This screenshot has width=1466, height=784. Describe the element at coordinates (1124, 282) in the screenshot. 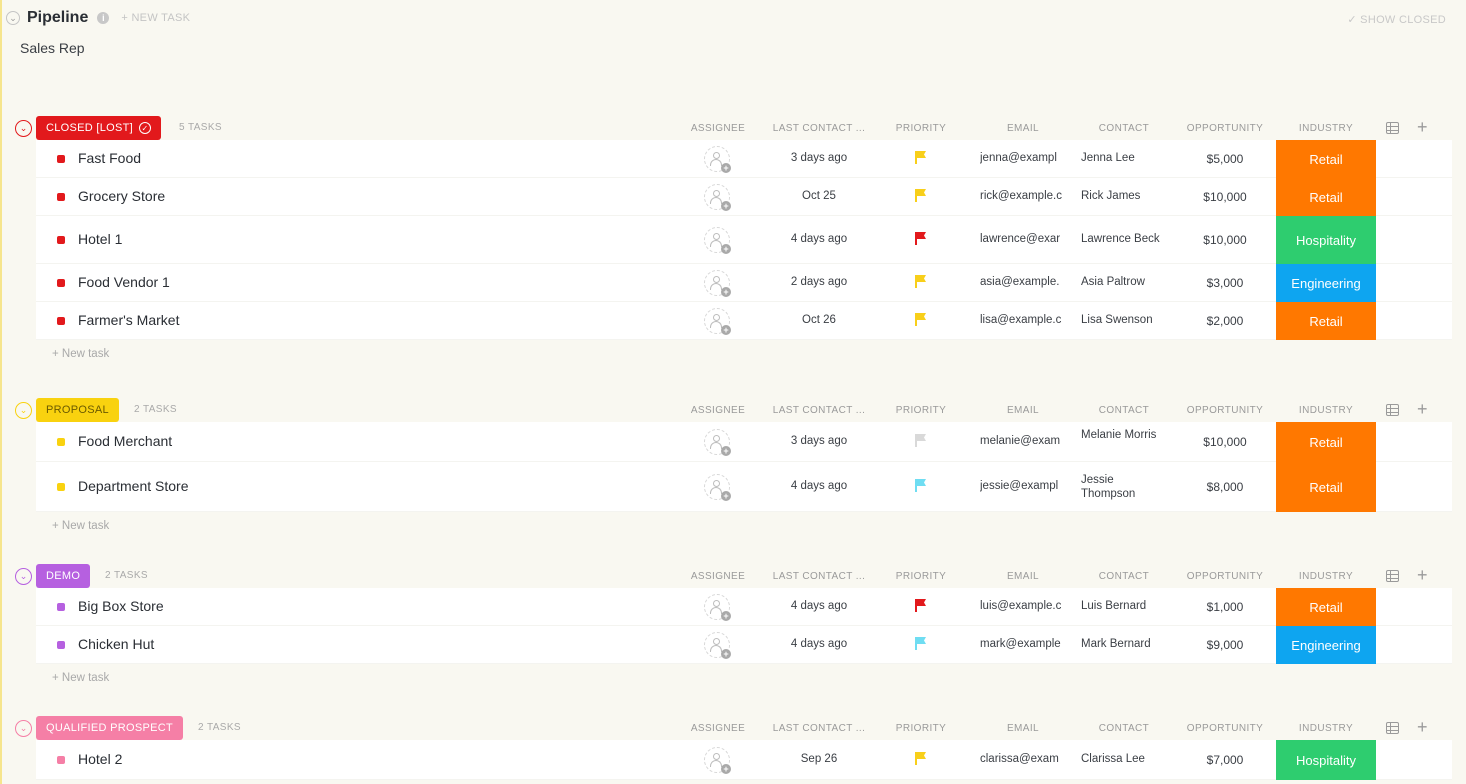

I see `contact-cell: Asia Paltrow` at that location.